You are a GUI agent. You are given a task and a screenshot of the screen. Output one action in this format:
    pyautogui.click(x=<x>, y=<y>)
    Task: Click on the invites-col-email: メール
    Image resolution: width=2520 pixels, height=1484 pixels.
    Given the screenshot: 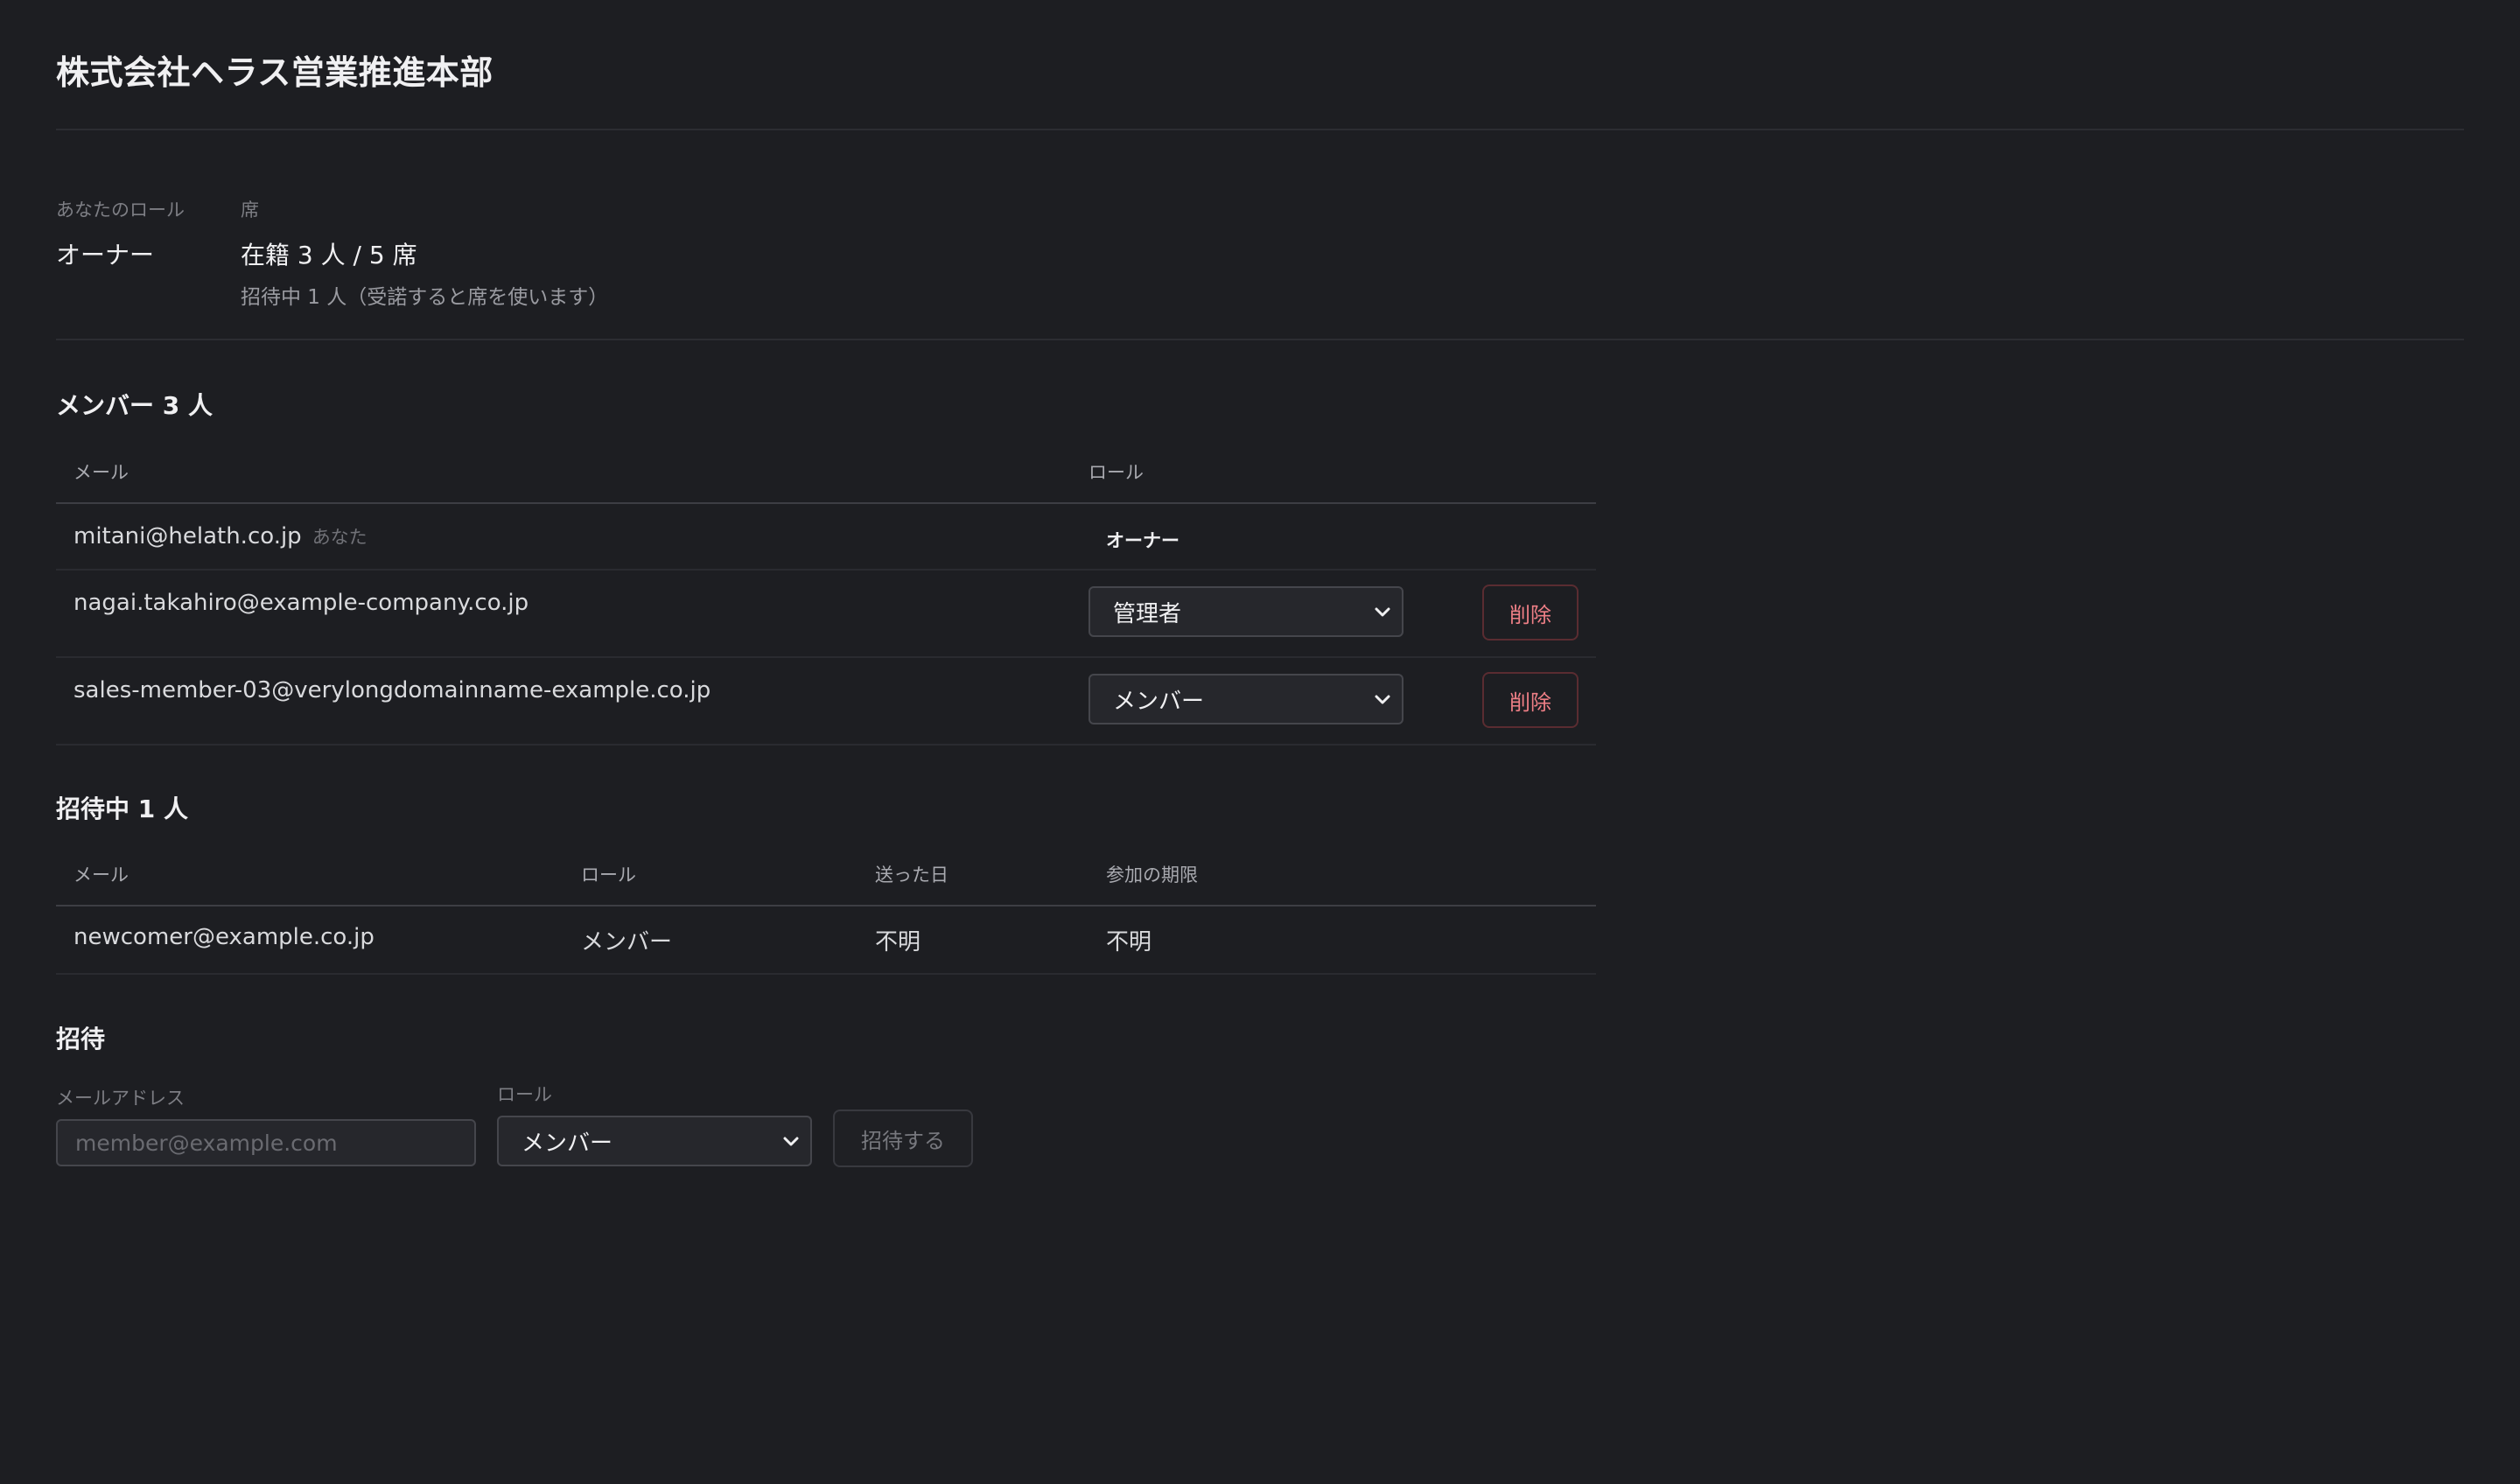 What is the action you would take?
    pyautogui.click(x=101, y=875)
    